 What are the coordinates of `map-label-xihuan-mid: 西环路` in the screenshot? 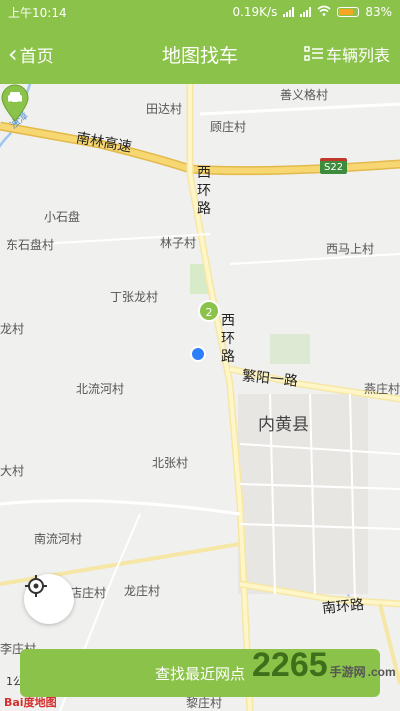 It's located at (228, 339).